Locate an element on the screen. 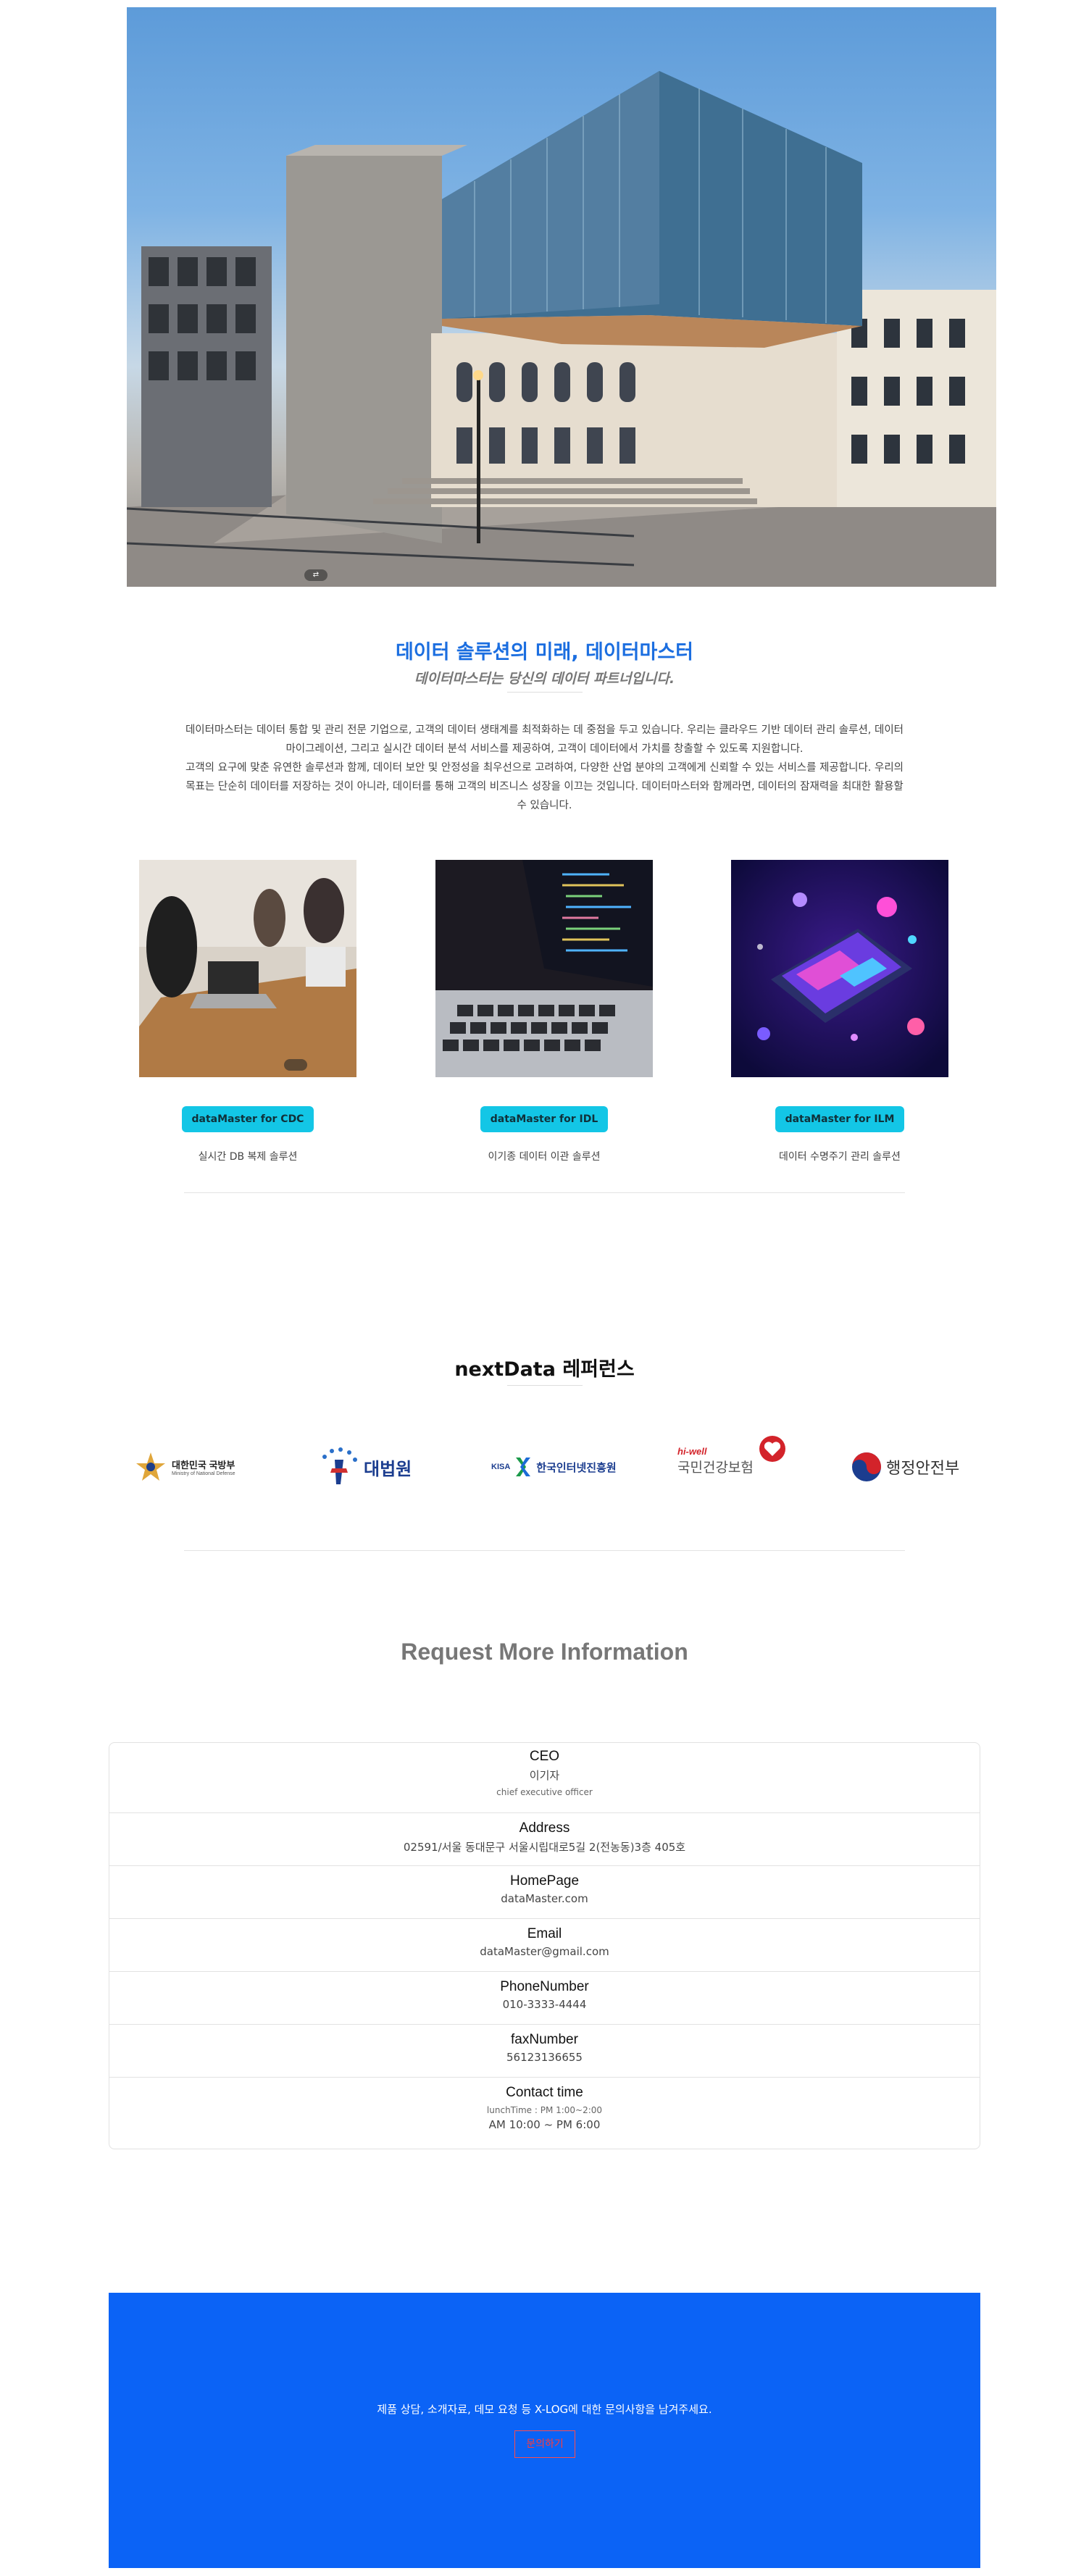 The image size is (1089, 2576). ceo-label: CEO is located at coordinates (544, 1756).